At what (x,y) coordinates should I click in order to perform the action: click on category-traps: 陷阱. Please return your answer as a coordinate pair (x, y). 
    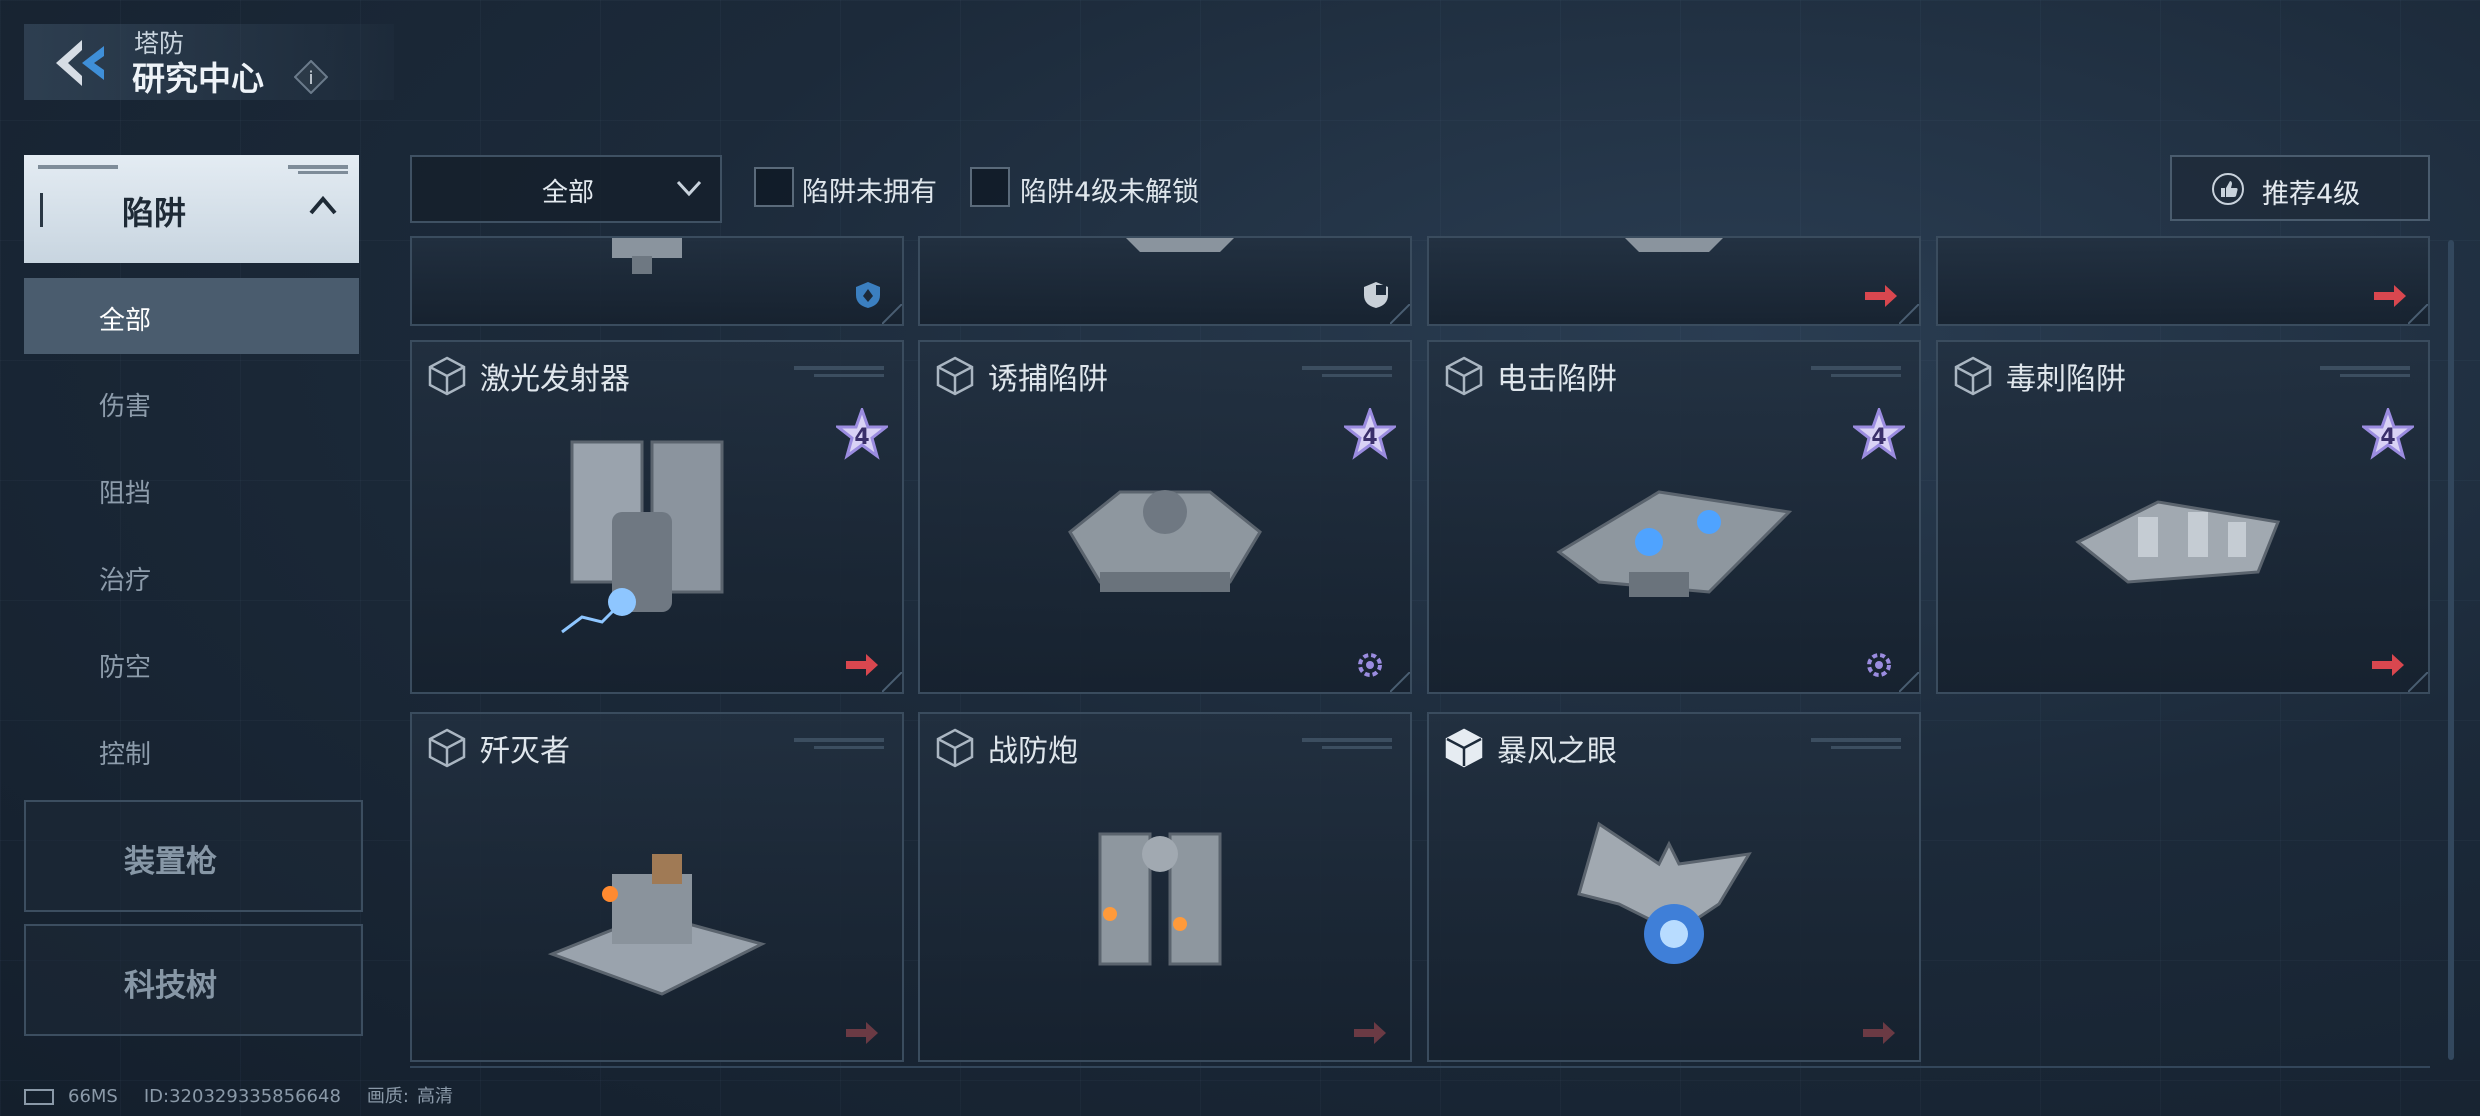
    Looking at the image, I should click on (191, 209).